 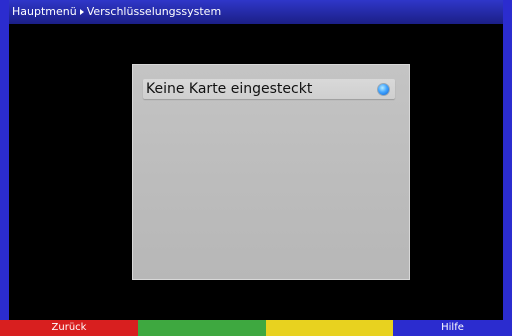 I want to click on red-key-button: Zurück, so click(x=69, y=328).